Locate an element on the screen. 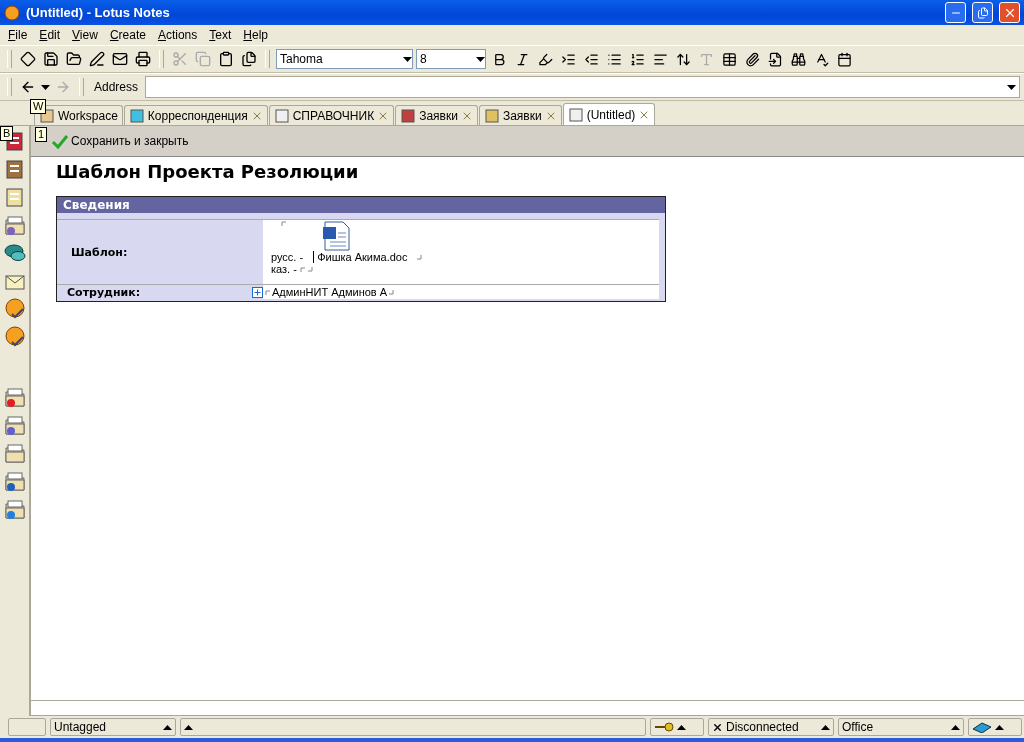  menu-item: Edit is located at coordinates (50, 35).